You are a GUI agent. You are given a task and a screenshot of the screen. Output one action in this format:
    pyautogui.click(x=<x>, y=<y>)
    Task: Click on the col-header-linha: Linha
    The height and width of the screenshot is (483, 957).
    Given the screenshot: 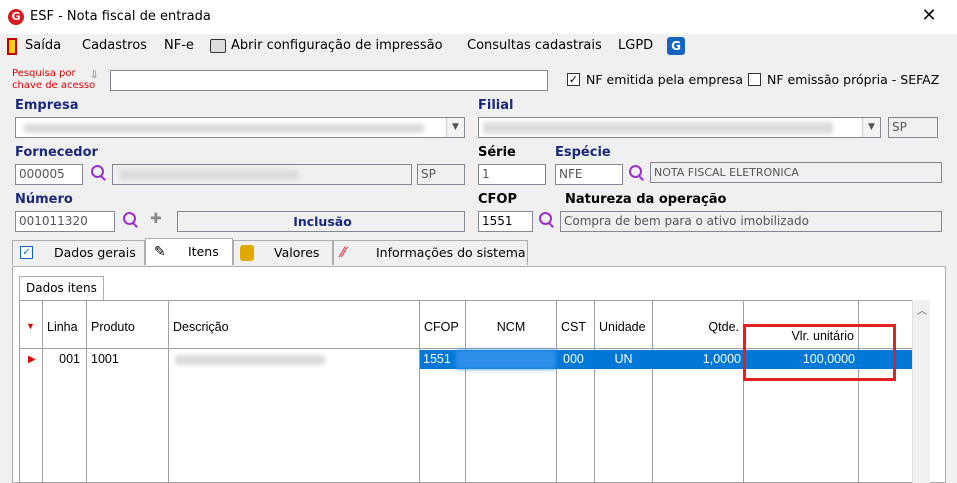 What is the action you would take?
    pyautogui.click(x=65, y=325)
    